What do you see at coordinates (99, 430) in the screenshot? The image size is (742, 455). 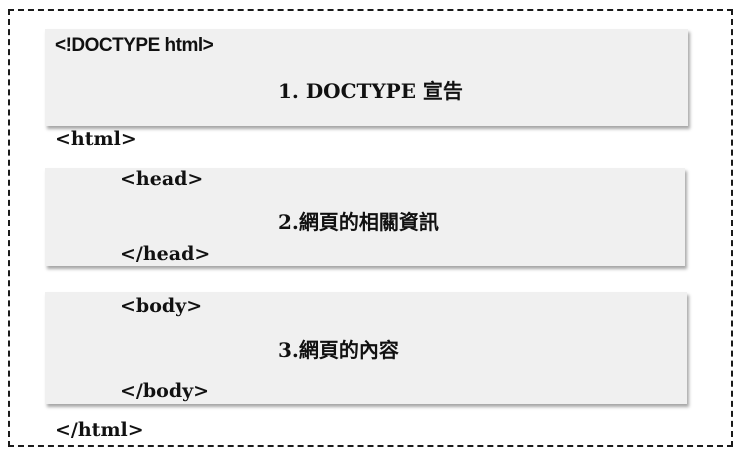 I see `html-close-tag: </html>` at bounding box center [99, 430].